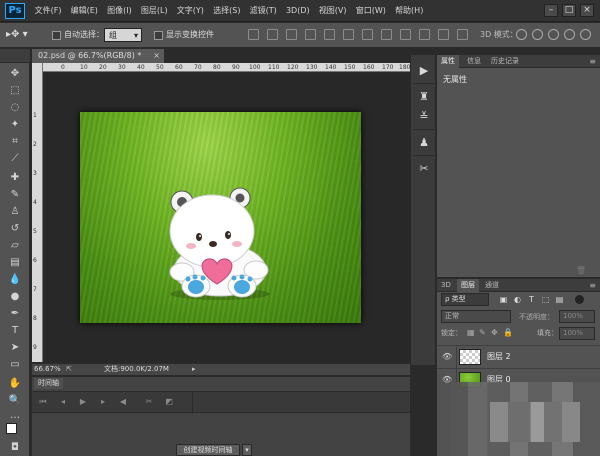 Image resolution: width=600 pixels, height=456 pixels. What do you see at coordinates (553, 34) in the screenshot?
I see `3d-pan-icon` at bounding box center [553, 34].